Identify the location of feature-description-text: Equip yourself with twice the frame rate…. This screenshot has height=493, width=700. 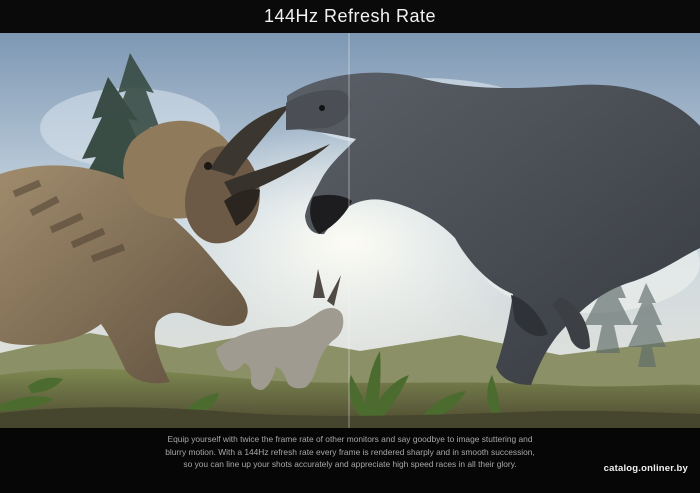
(350, 452).